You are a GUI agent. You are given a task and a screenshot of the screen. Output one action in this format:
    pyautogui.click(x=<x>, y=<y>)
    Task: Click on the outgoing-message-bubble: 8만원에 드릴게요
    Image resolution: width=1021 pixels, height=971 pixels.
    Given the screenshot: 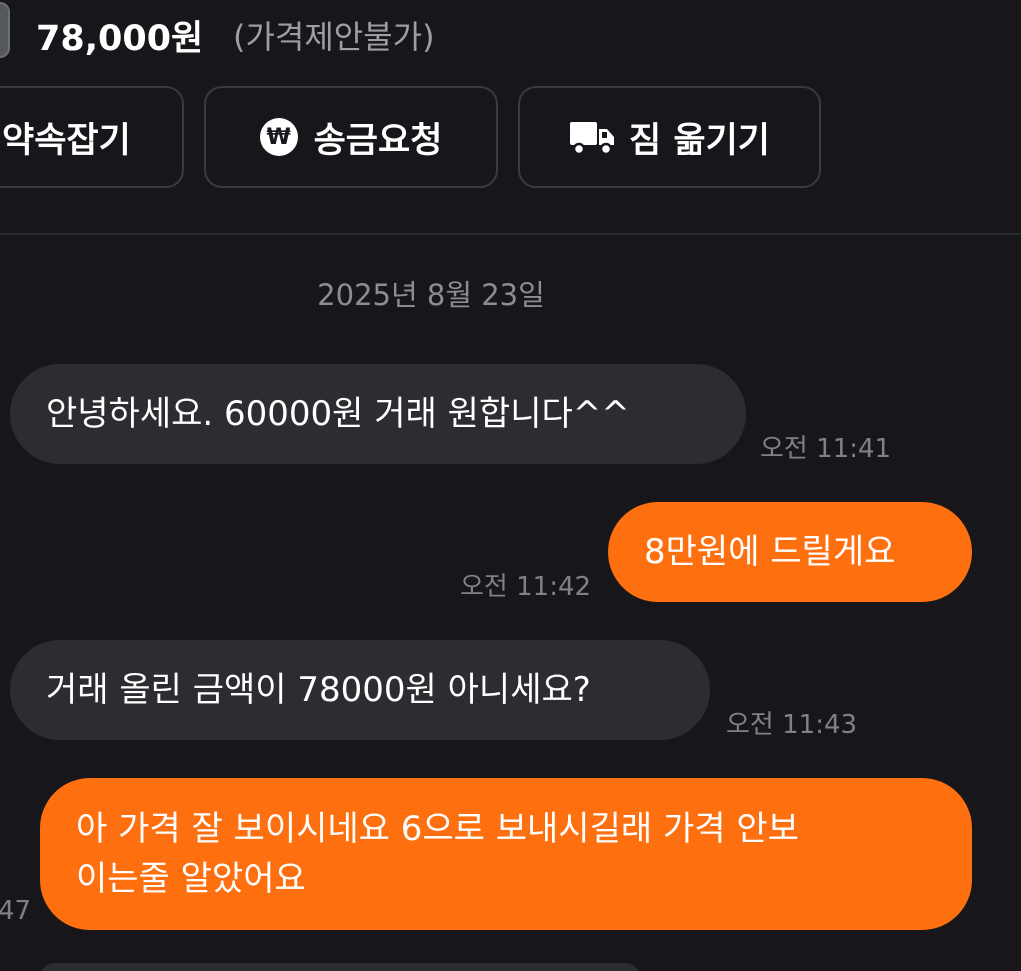 What is the action you would take?
    pyautogui.click(x=790, y=552)
    